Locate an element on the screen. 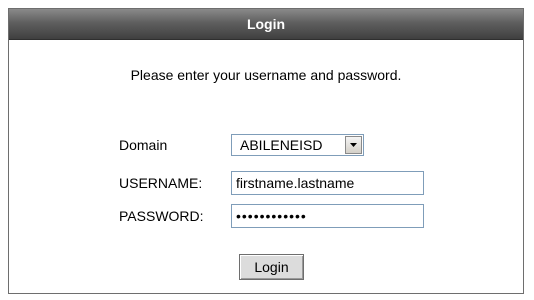 The height and width of the screenshot is (300, 534). chevron-down-icon is located at coordinates (353, 145).